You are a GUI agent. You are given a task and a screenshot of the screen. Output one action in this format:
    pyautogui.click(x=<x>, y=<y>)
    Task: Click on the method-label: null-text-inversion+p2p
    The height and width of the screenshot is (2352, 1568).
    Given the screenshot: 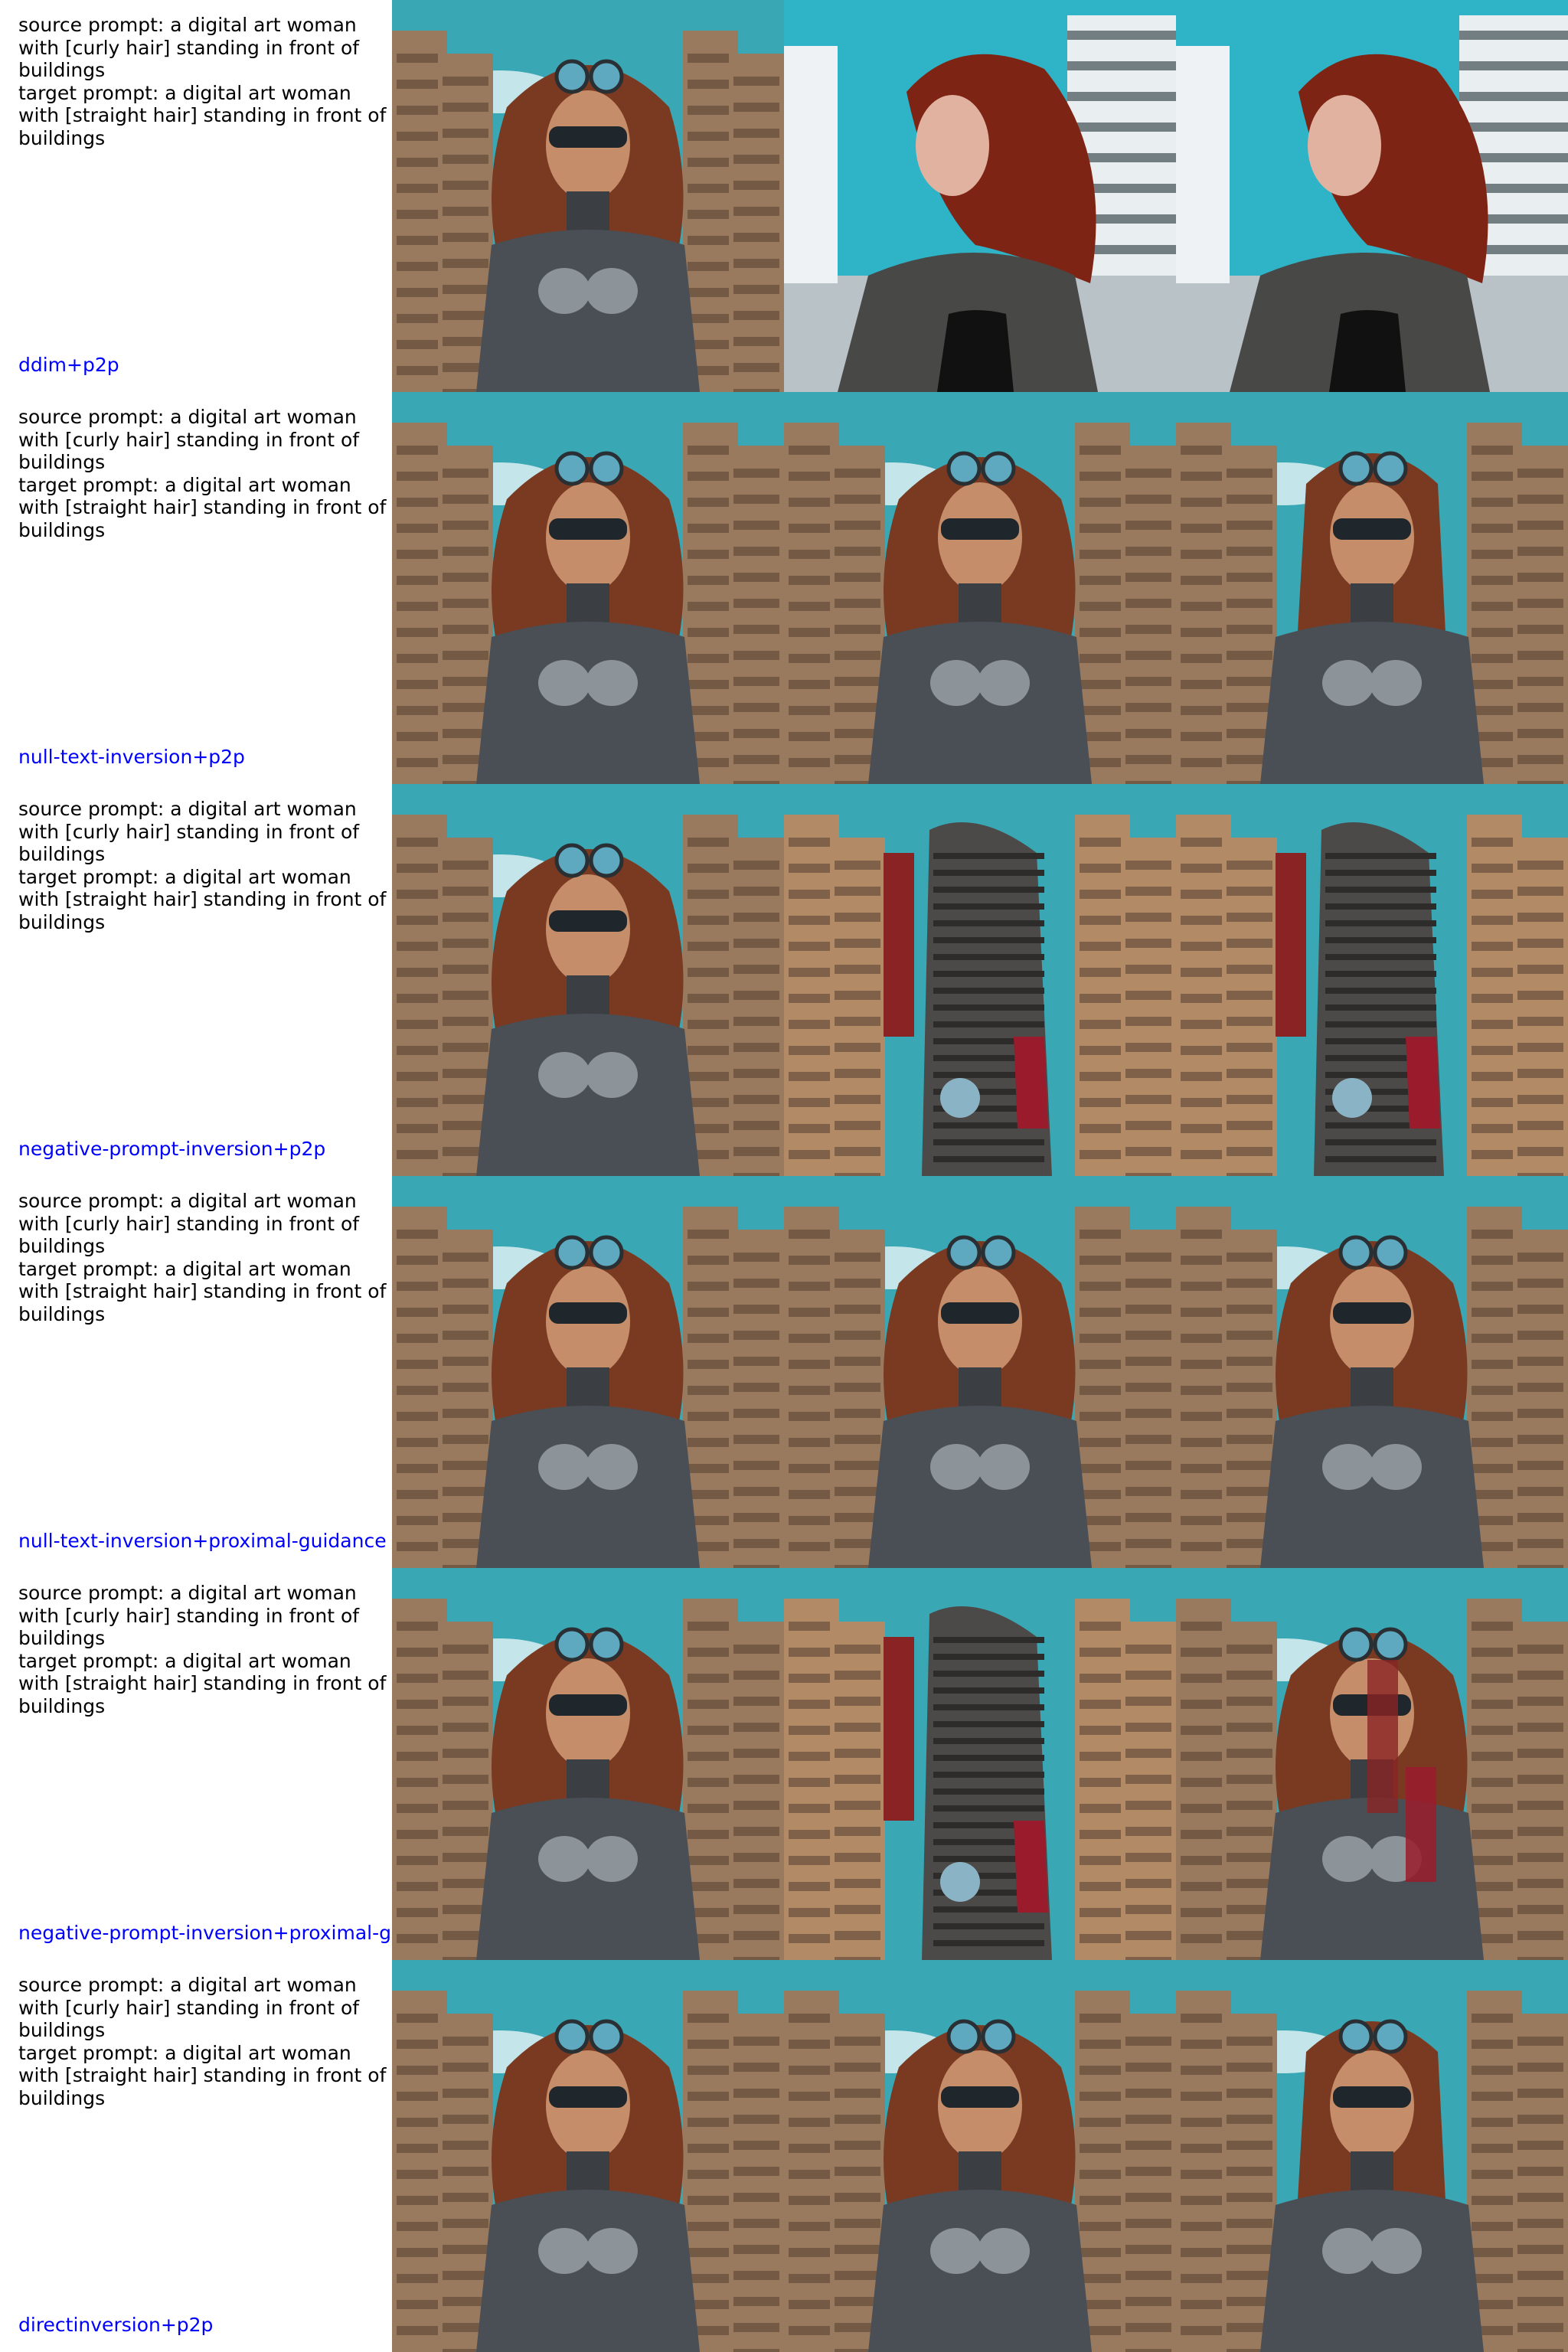 What is the action you would take?
    pyautogui.click(x=131, y=757)
    